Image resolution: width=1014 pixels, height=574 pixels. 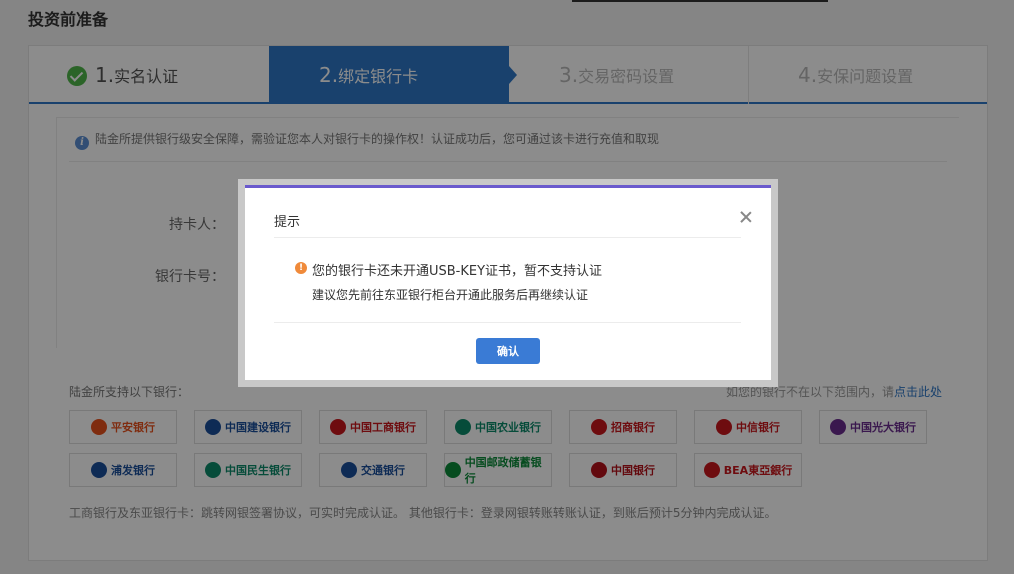 What do you see at coordinates (508, 351) in the screenshot?
I see `confirm-button: 确认` at bounding box center [508, 351].